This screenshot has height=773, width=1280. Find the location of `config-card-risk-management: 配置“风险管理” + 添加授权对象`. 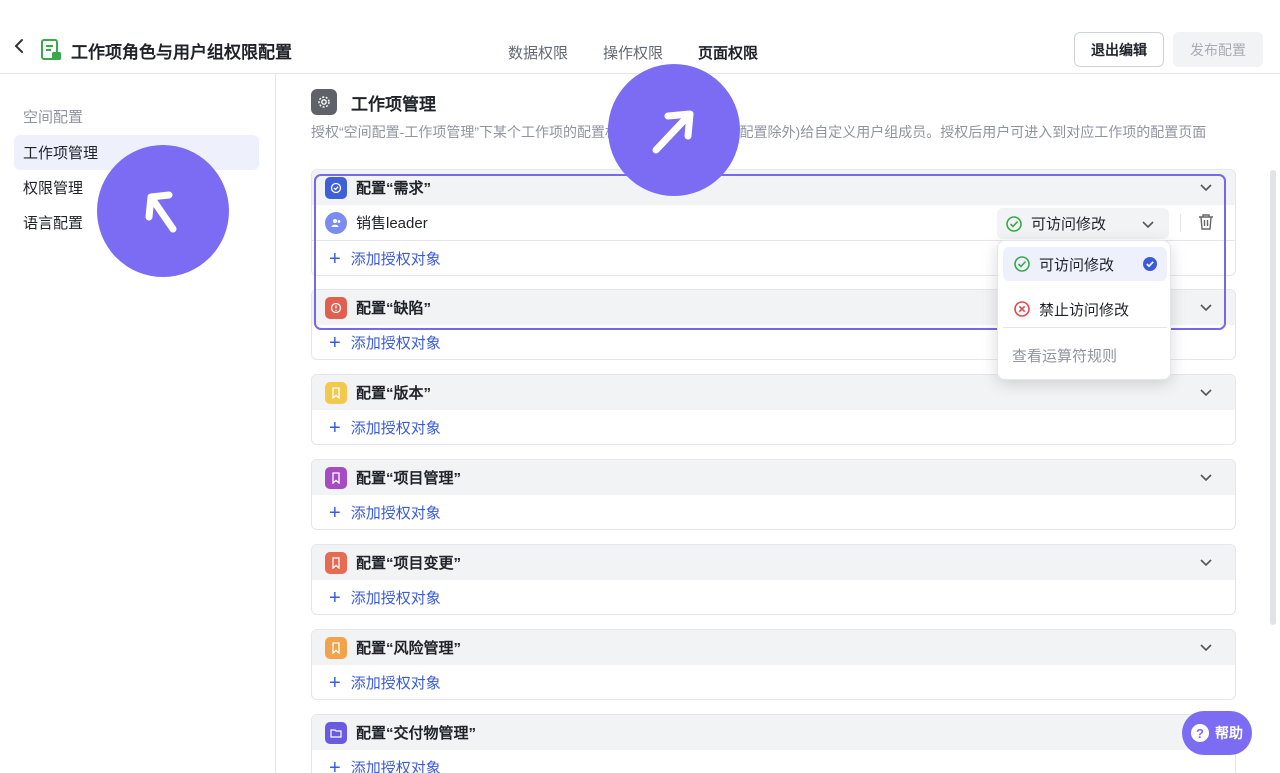

config-card-risk-management: 配置“风险管理” + 添加授权对象 is located at coordinates (773, 664).